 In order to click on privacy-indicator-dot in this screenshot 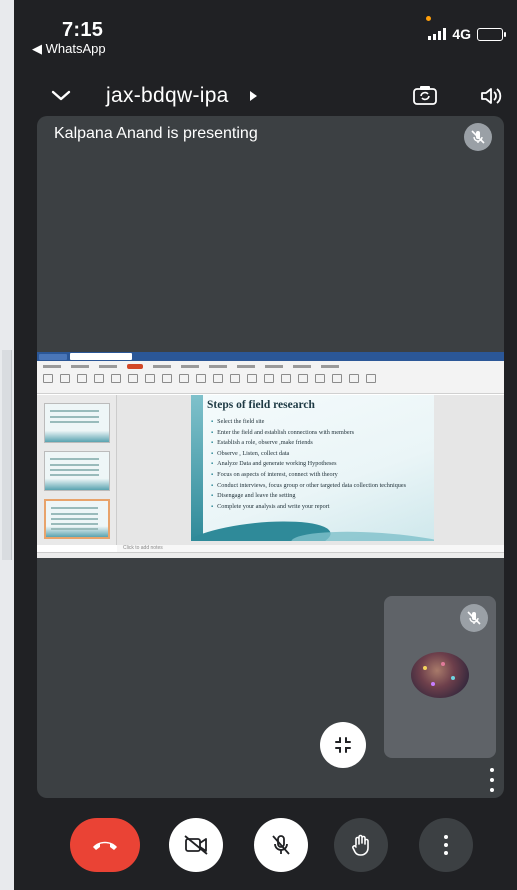, I will do `click(428, 18)`.